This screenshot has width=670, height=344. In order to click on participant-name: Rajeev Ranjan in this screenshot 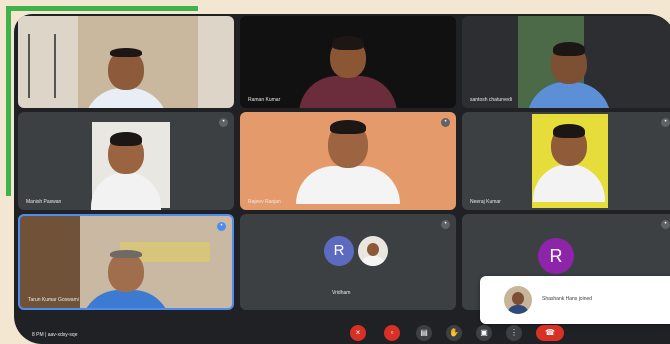, I will do `click(264, 202)`.